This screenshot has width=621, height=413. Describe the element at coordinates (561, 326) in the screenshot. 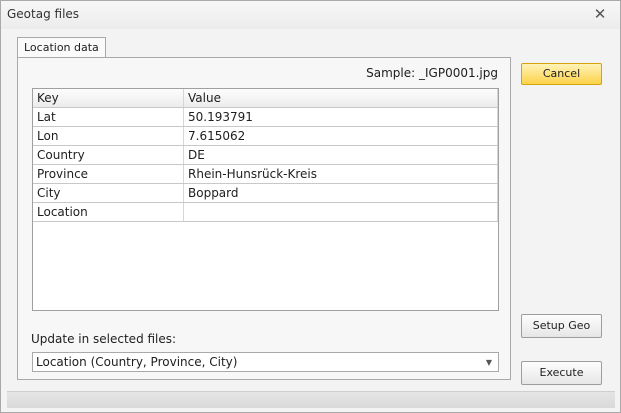

I see `setup-geo-button: Setup Geo` at that location.